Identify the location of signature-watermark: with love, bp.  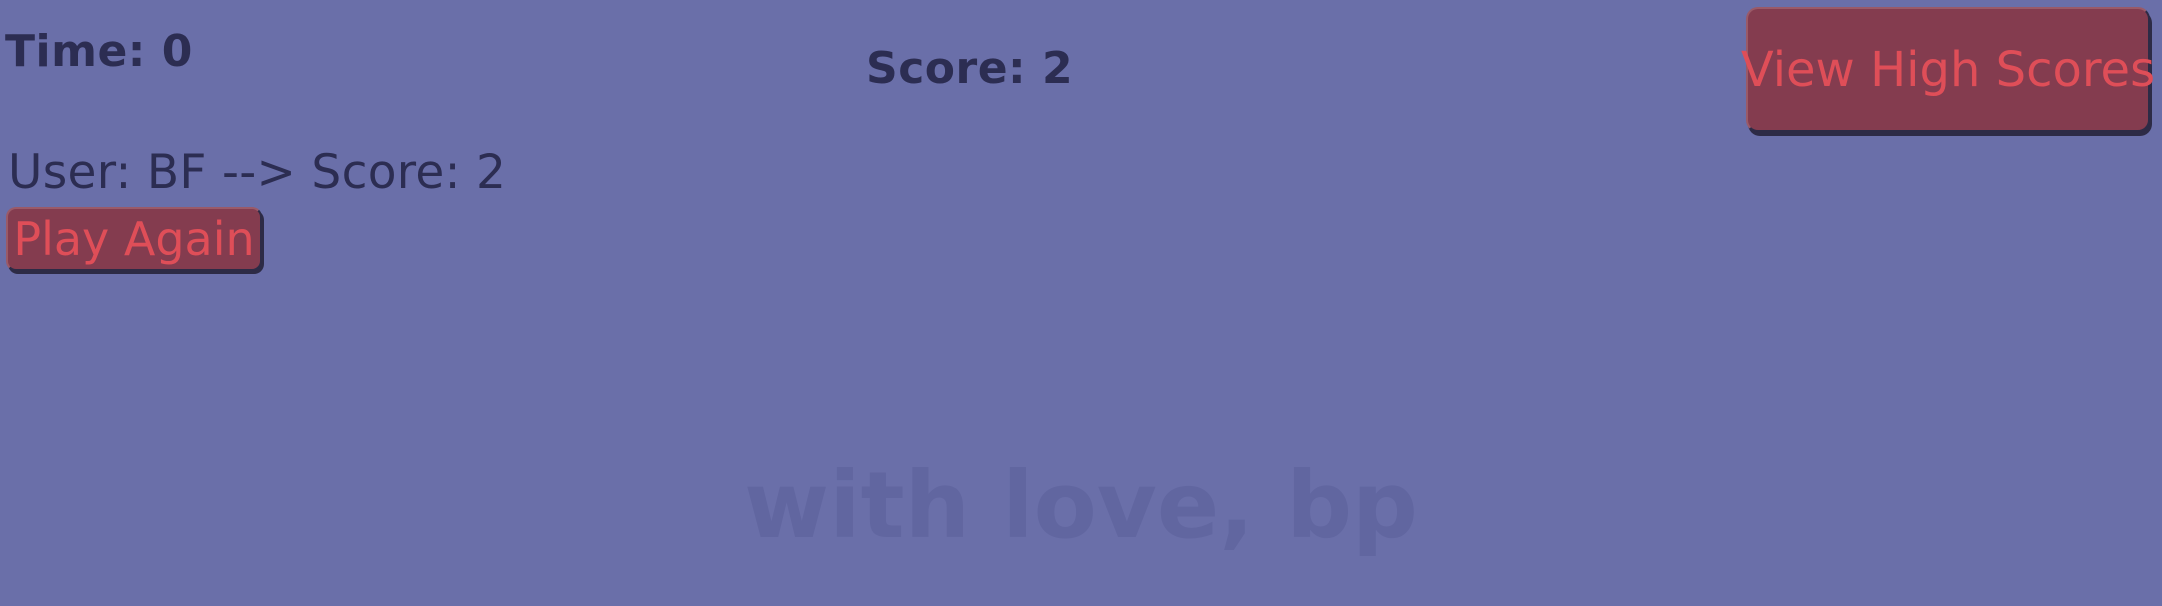
(1081, 505).